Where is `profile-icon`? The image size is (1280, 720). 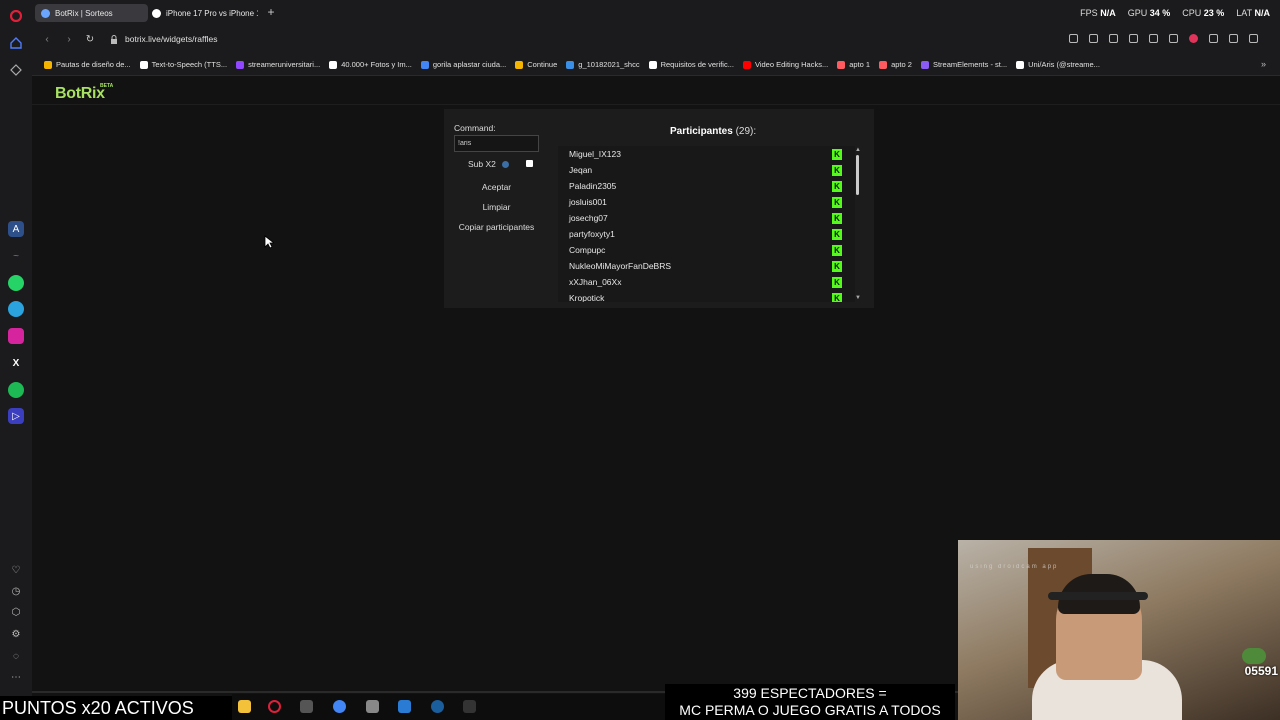 profile-icon is located at coordinates (1253, 38).